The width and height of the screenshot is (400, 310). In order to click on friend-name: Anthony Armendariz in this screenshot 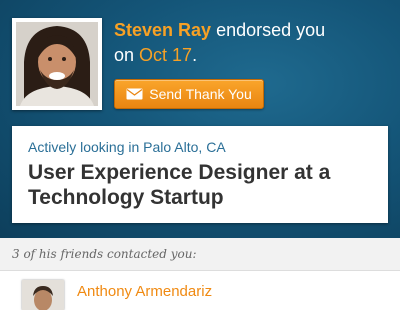, I will do `click(144, 291)`.